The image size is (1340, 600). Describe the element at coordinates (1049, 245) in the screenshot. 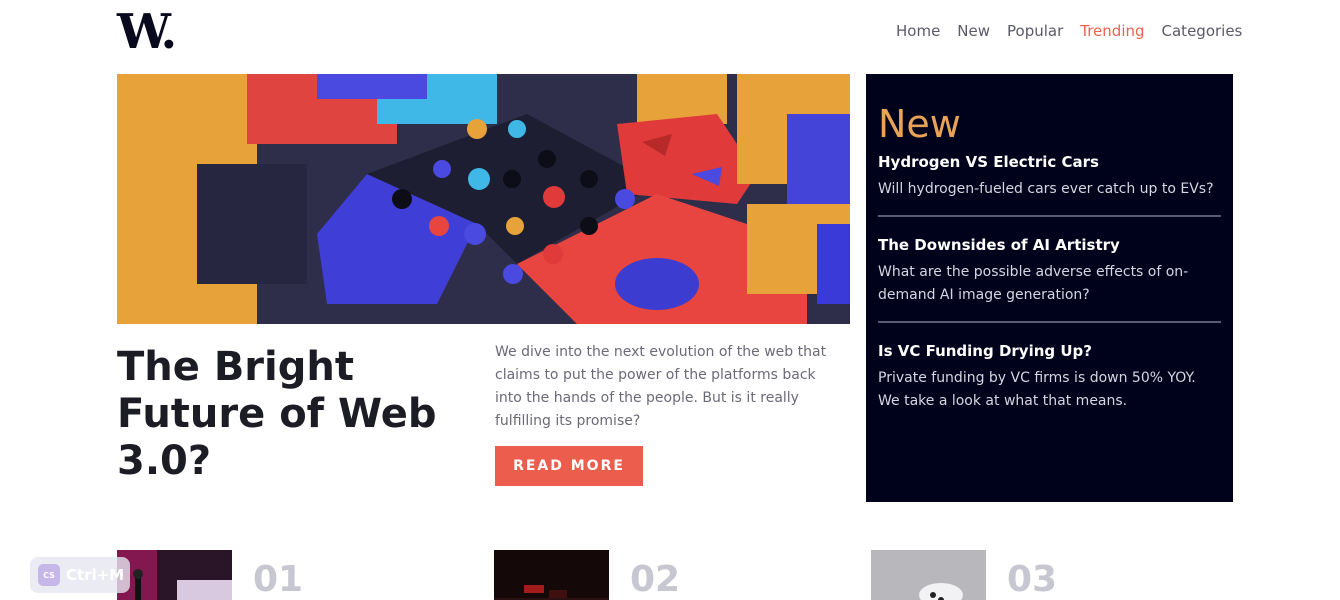

I see `new-article-title: The Downsides of AI Artistry` at that location.